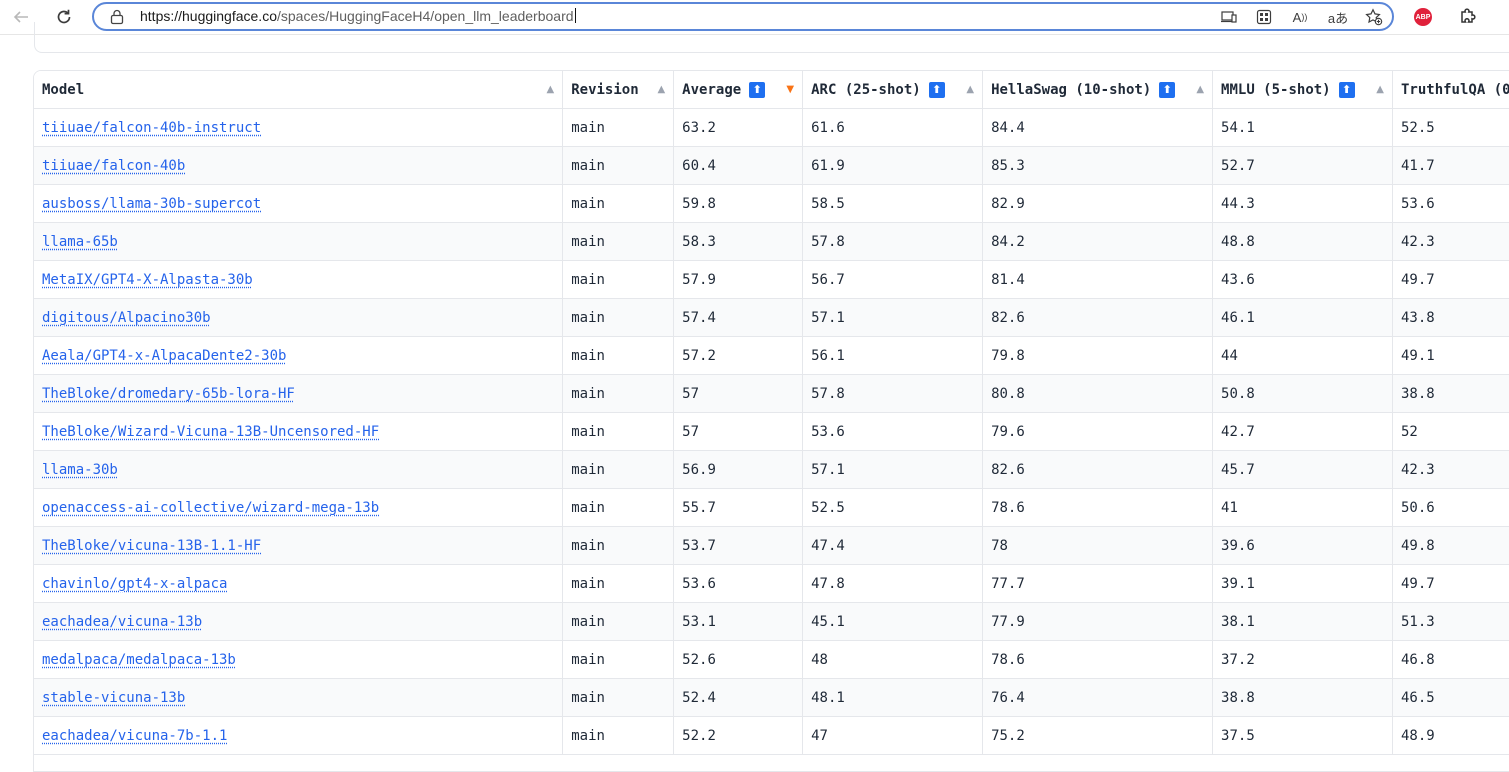 The image size is (1509, 772). What do you see at coordinates (113, 166) in the screenshot?
I see `model-link: tiiuae/falcon-40b` at bounding box center [113, 166].